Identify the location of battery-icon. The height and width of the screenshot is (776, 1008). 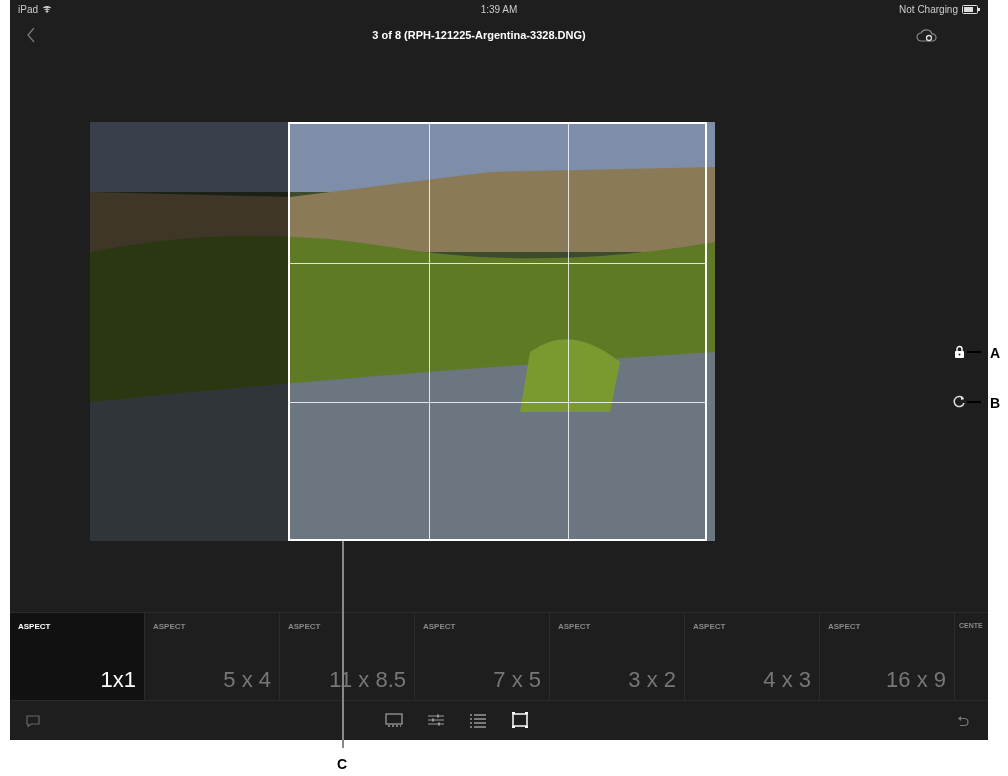
(971, 9).